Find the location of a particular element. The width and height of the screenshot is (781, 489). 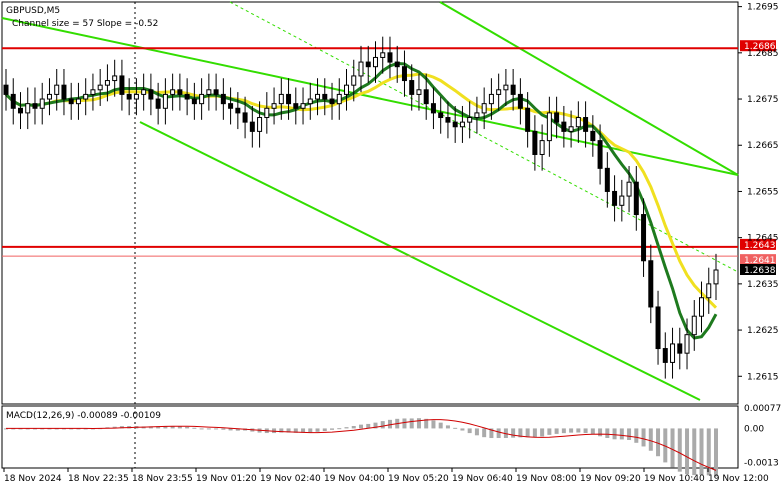

x-tick-label: 19 Nov 05:20 is located at coordinates (418, 479).